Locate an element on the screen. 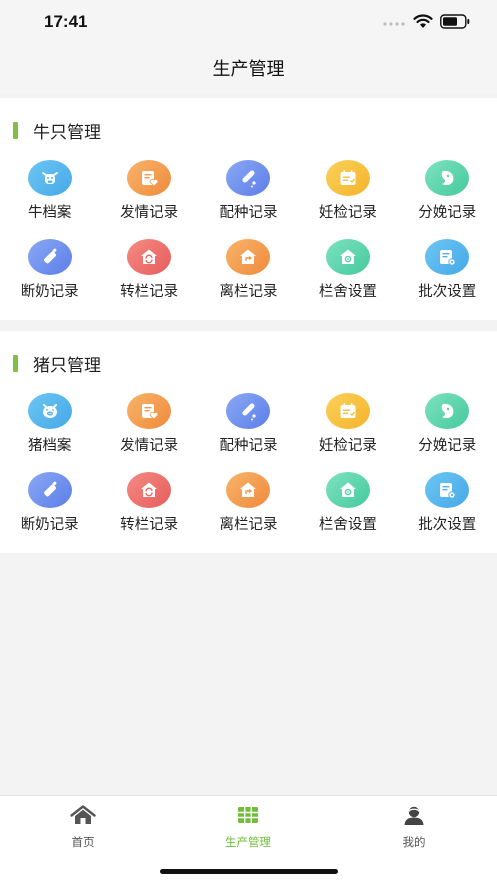  tab-mine: 我的 is located at coordinates (414, 827).